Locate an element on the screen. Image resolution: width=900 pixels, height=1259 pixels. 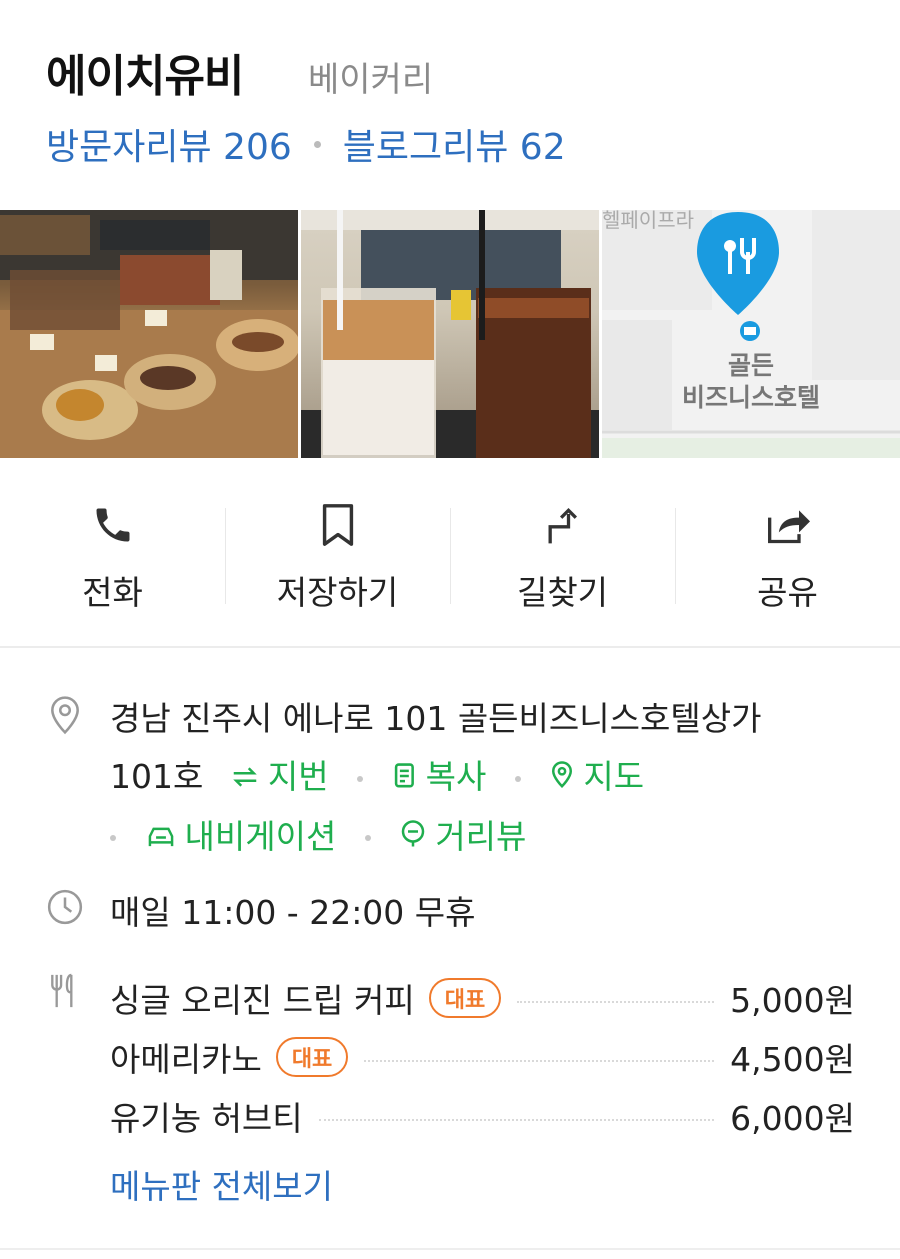
address-line2: 101호 지번 복사 지도 is located at coordinates (490, 778).